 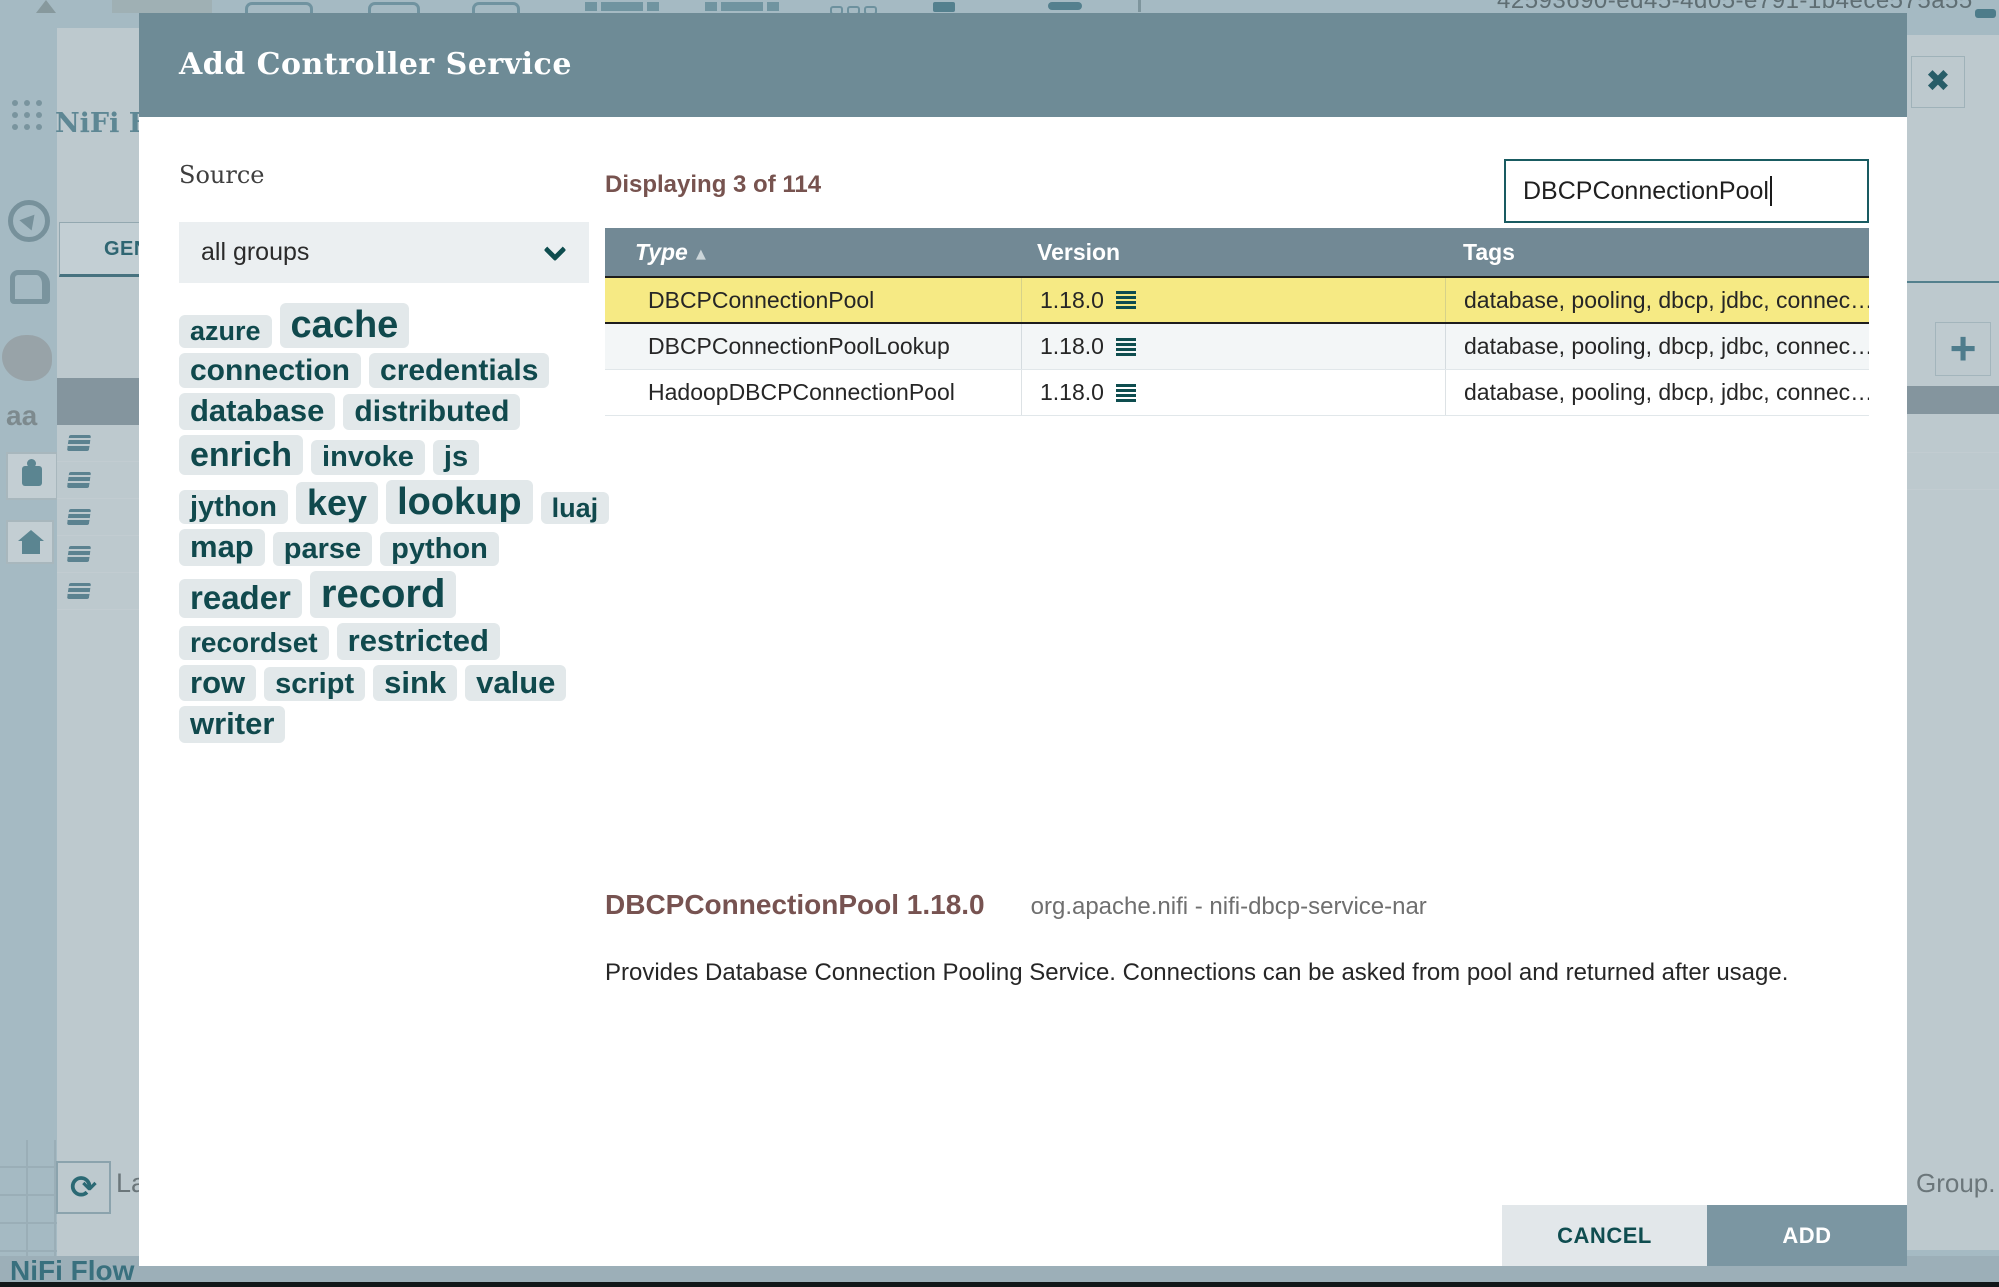 I want to click on input-port-icon, so click(x=622, y=6).